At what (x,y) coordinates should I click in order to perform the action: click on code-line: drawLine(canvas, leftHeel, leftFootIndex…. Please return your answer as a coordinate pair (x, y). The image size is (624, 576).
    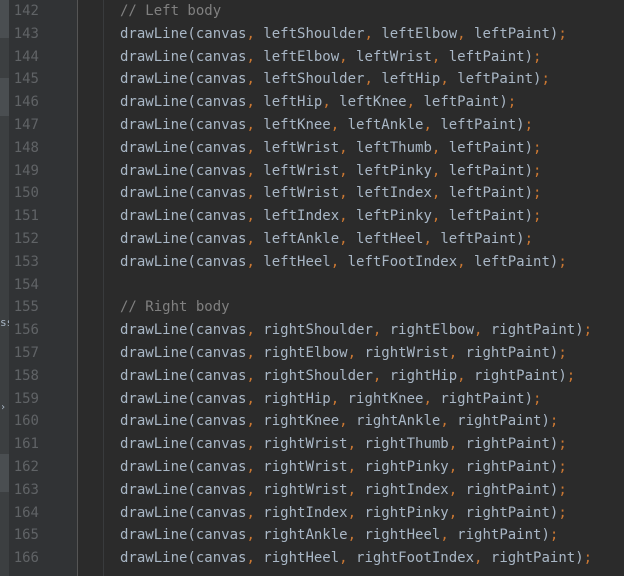
    Looking at the image, I should click on (343, 262).